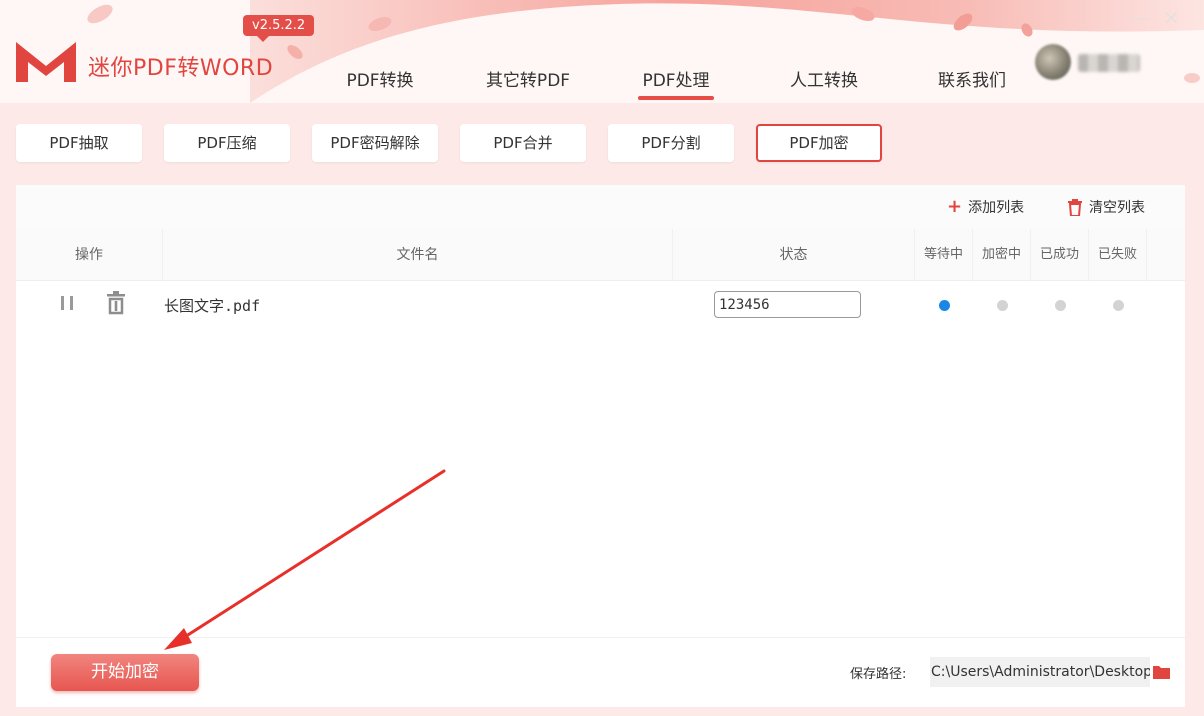 This screenshot has width=1204, height=716. What do you see at coordinates (794, 255) in the screenshot?
I see `header-status: 状态` at bounding box center [794, 255].